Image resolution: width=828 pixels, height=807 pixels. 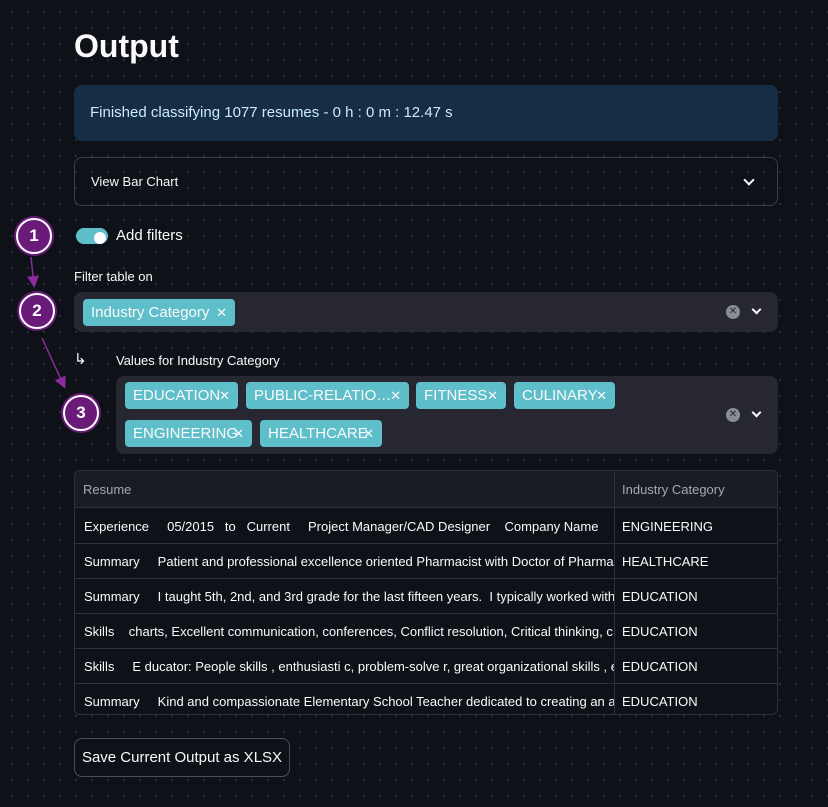 I want to click on tag-public-relations: PUBLIC-RELATIO… ✕, so click(x=327, y=395).